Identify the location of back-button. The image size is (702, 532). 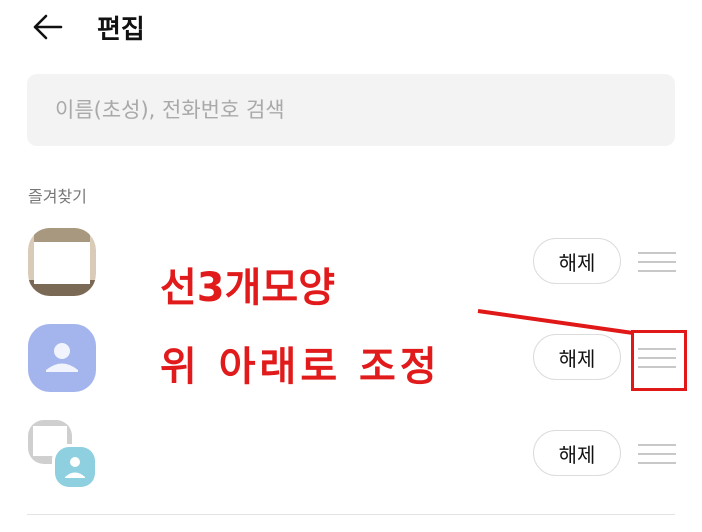
(48, 27).